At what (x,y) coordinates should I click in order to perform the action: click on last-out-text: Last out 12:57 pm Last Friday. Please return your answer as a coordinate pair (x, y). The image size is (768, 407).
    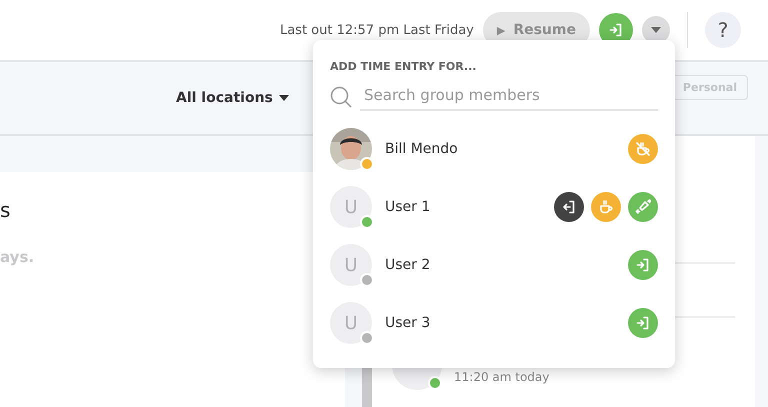
    Looking at the image, I should click on (377, 30).